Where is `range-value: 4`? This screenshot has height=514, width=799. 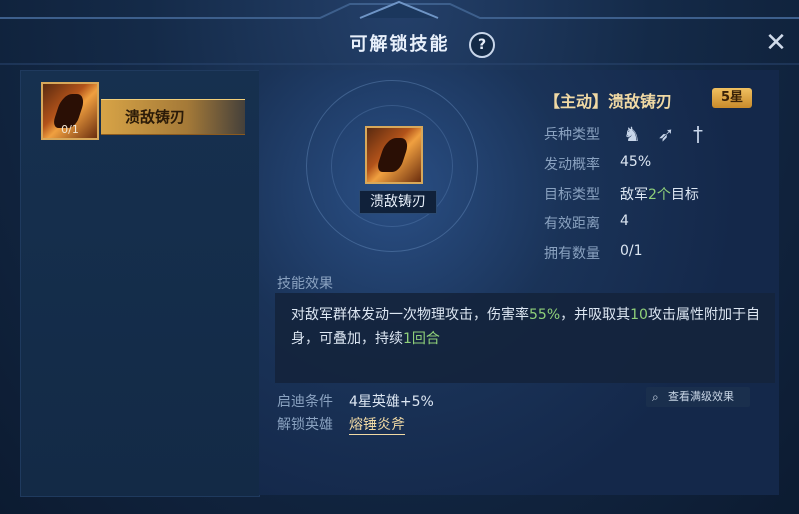 range-value: 4 is located at coordinates (624, 221).